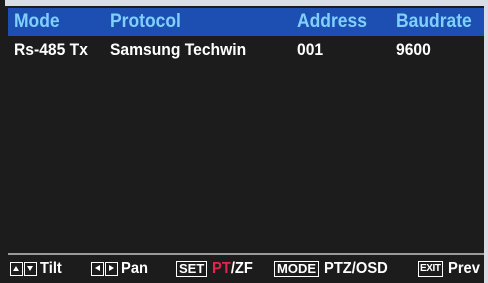  Describe the element at coordinates (246, 22) in the screenshot. I see `table-header: Mode Protocol Address Baudrate` at that location.